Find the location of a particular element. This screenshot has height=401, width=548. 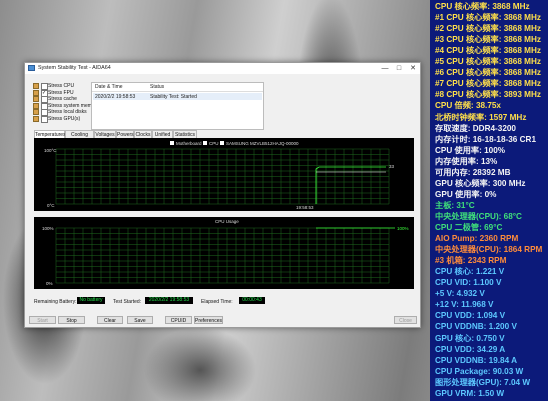

battery-value: No battery is located at coordinates (91, 300).